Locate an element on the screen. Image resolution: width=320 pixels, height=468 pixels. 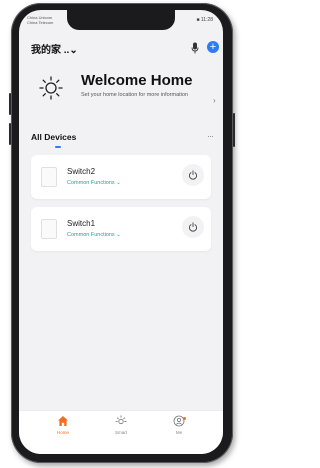
tab-label: Me is located at coordinates (179, 432).